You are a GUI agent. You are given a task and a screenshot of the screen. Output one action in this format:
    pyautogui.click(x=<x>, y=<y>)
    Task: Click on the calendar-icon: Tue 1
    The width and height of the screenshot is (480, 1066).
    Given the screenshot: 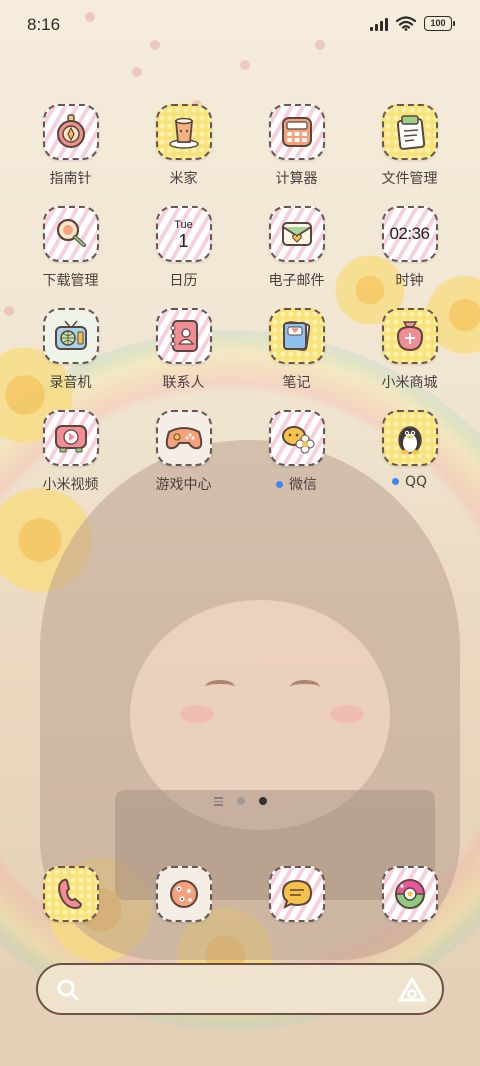 What is the action you would take?
    pyautogui.click(x=183, y=234)
    